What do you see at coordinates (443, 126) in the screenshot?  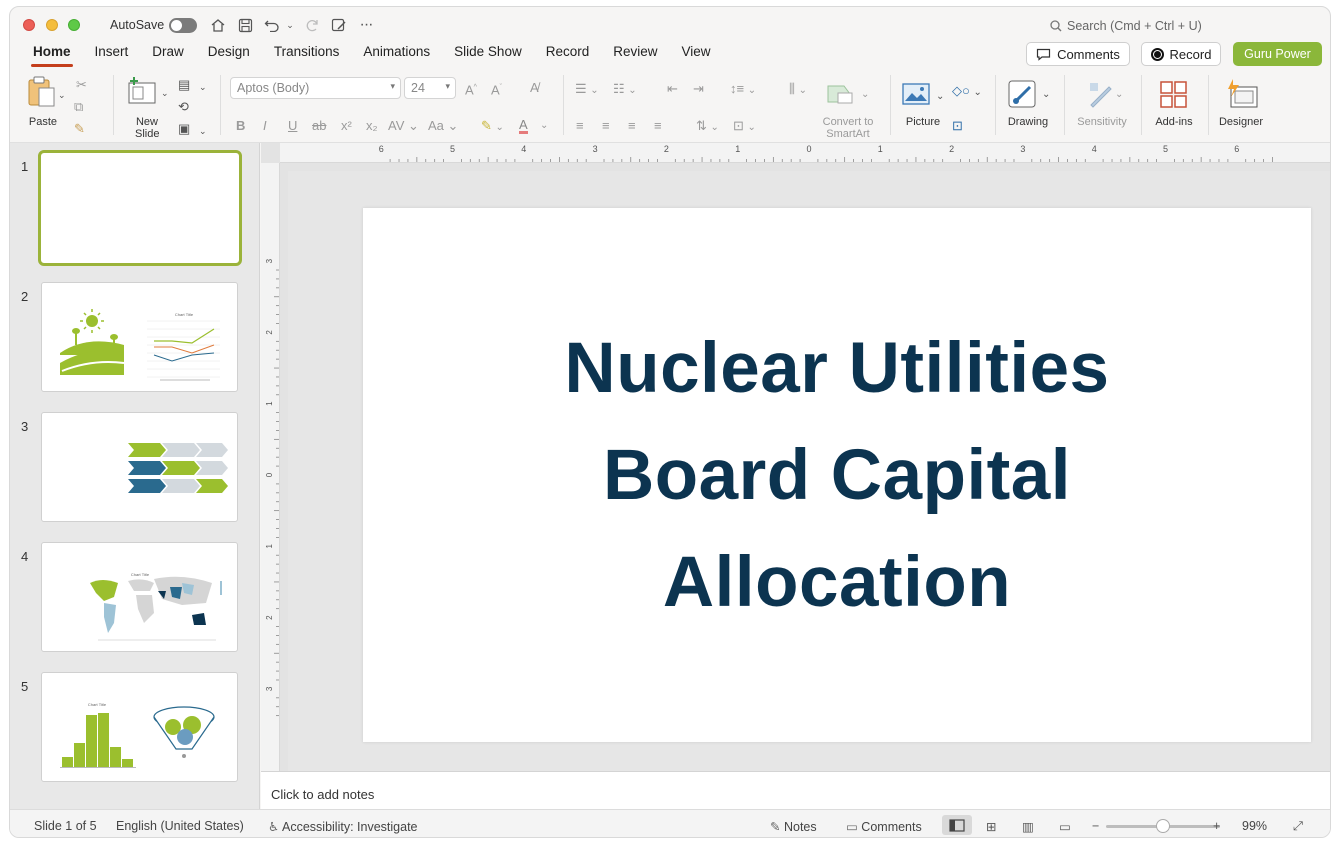 I see `change-case-icon: Aa ⌄` at bounding box center [443, 126].